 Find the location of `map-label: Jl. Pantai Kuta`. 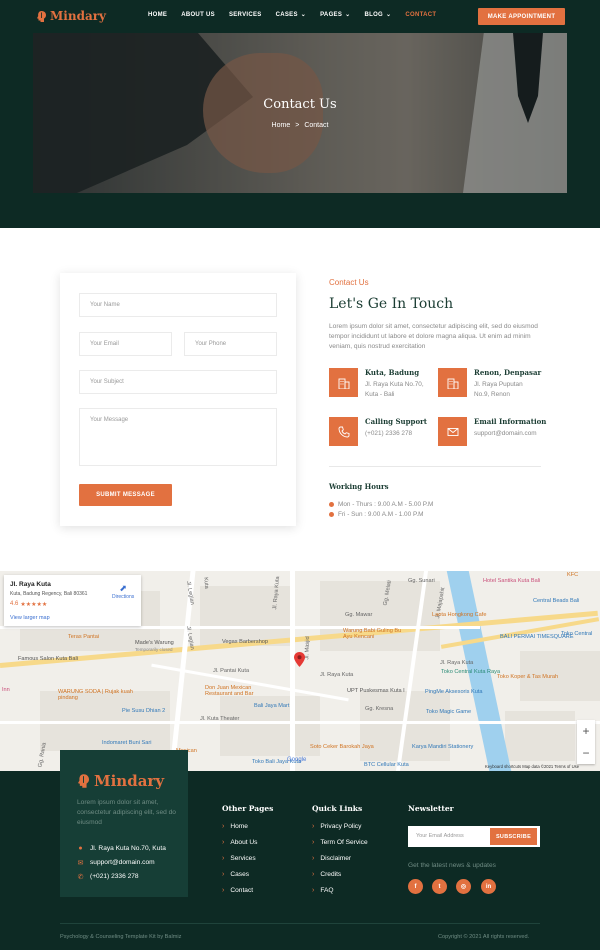

map-label: Jl. Pantai Kuta is located at coordinates (231, 671).